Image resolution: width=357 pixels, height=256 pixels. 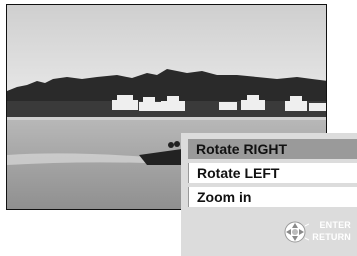 What do you see at coordinates (272, 173) in the screenshot?
I see `menu-item-rotate-left: Rotate LEFT` at bounding box center [272, 173].